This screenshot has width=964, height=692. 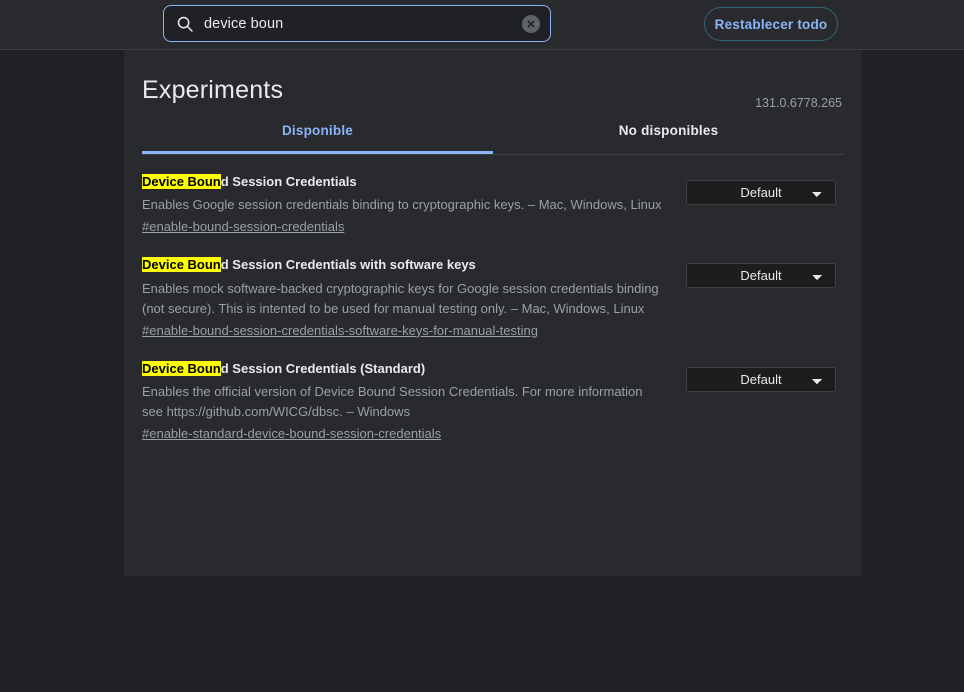 What do you see at coordinates (363, 23) in the screenshot?
I see `search-input` at bounding box center [363, 23].